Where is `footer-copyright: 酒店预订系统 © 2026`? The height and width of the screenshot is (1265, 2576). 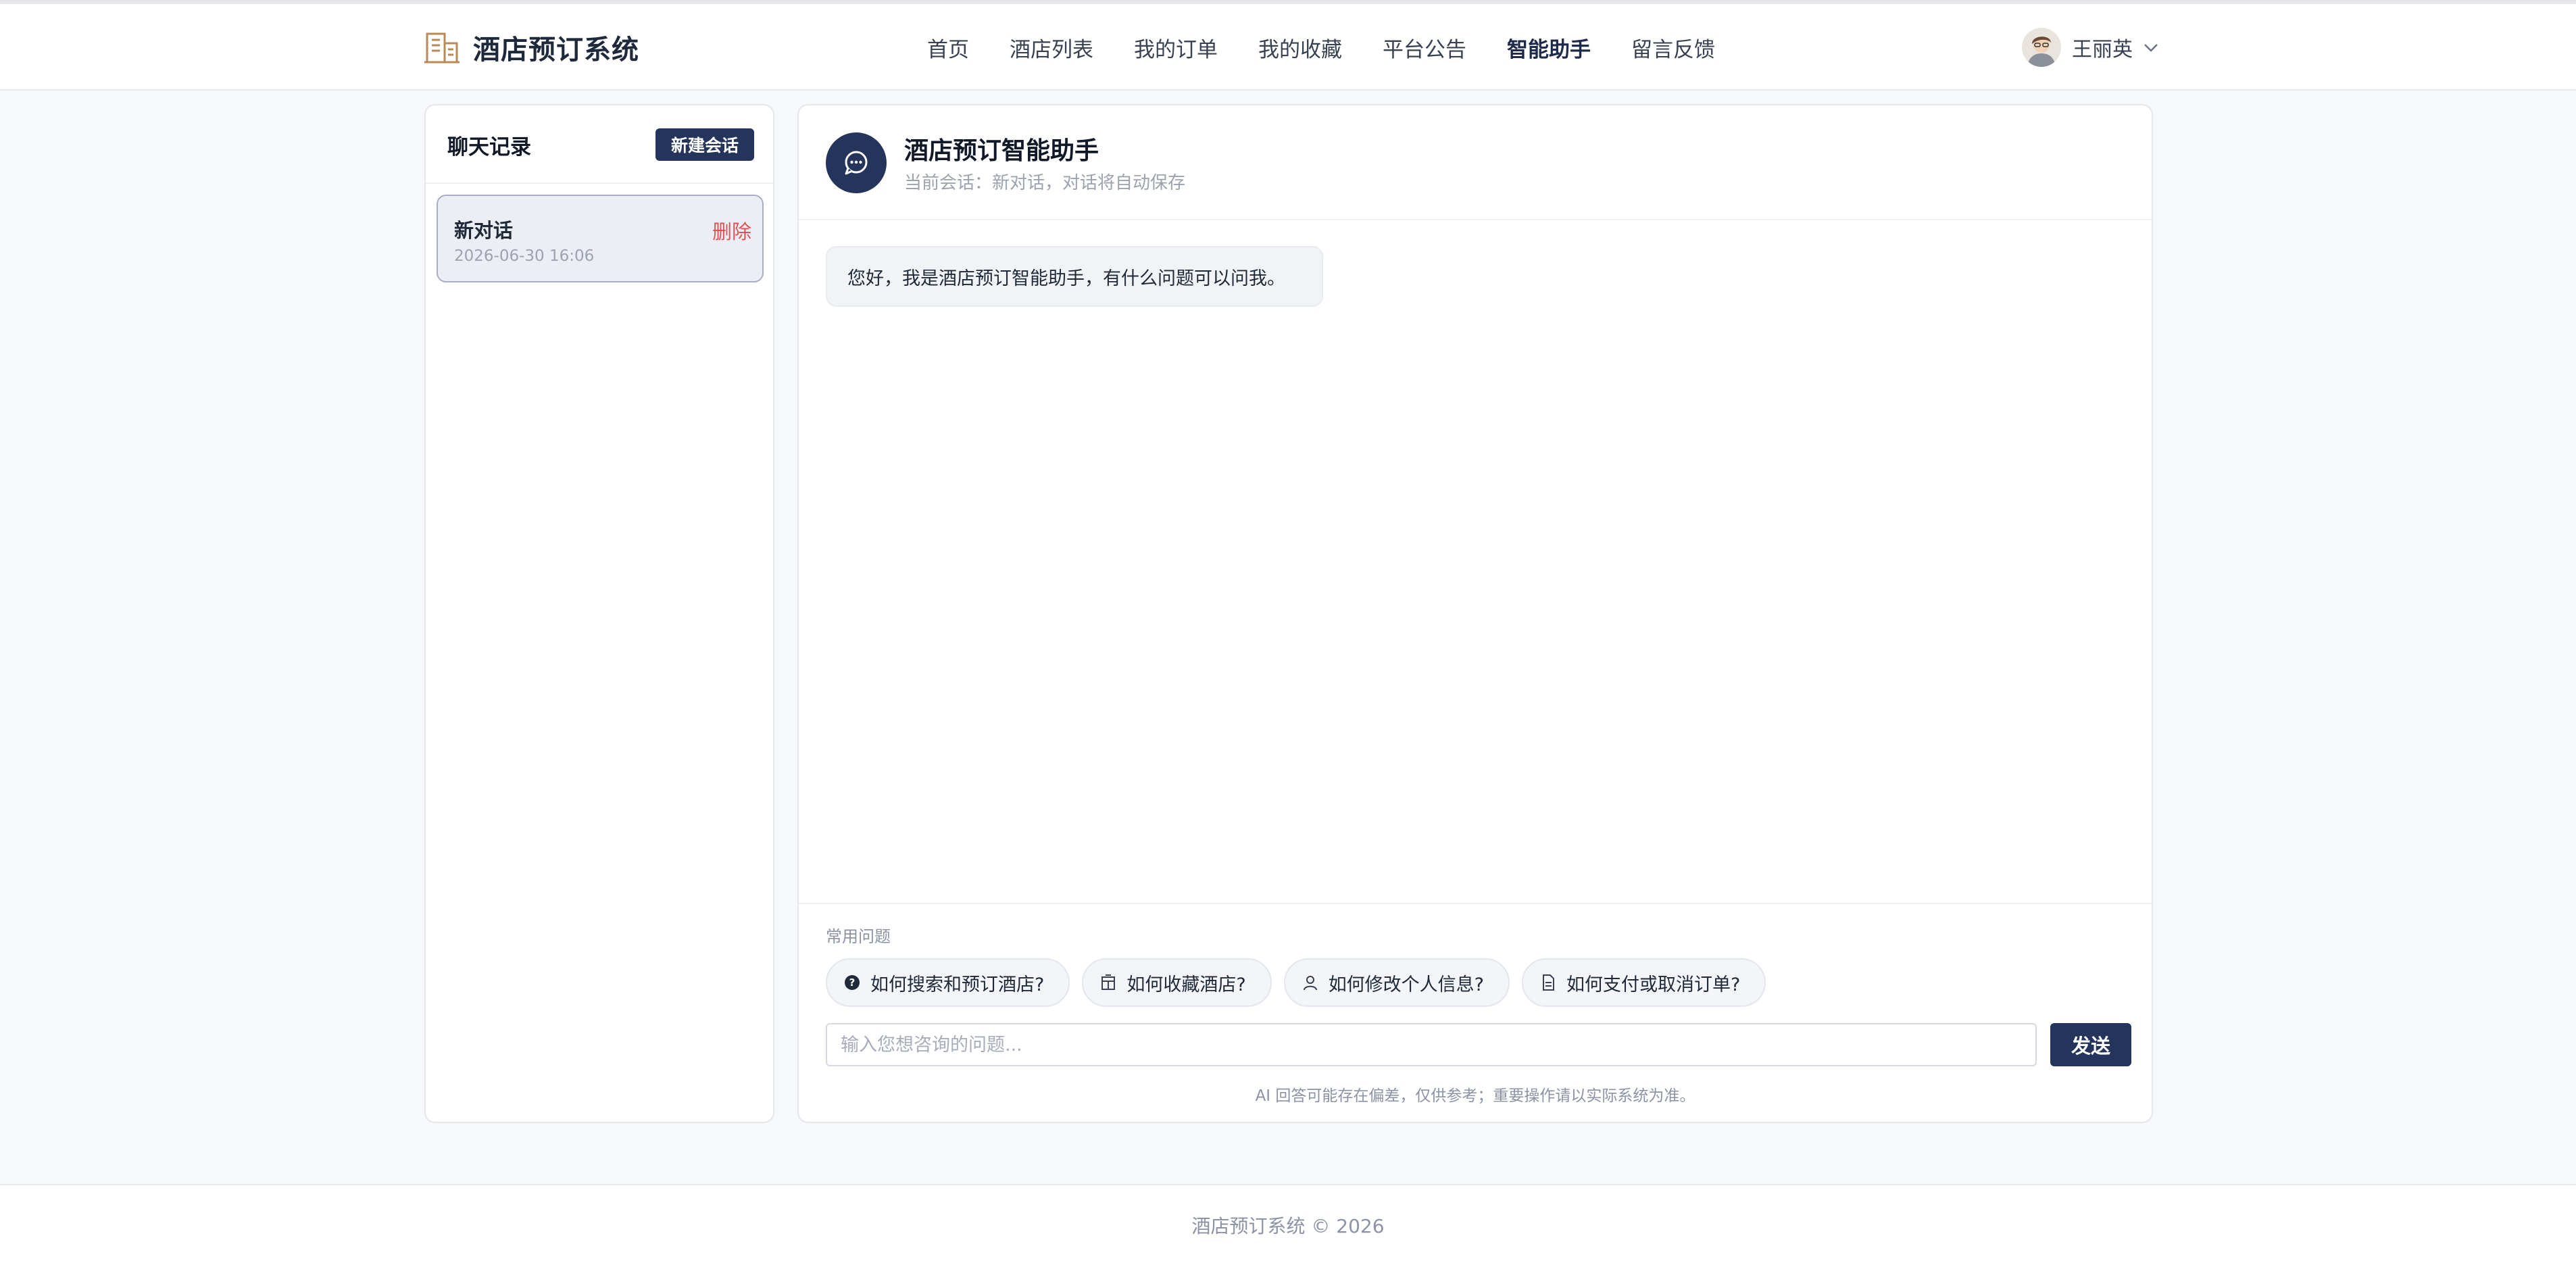
footer-copyright: 酒店预订系统 © 2026 is located at coordinates (1288, 1226).